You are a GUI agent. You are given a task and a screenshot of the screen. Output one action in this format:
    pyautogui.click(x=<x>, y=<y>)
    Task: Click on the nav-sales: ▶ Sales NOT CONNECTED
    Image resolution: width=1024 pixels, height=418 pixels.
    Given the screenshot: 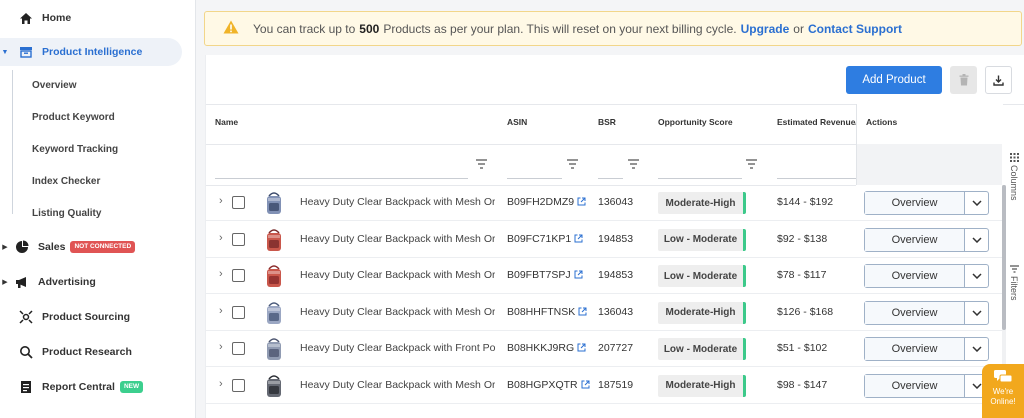 What is the action you would take?
    pyautogui.click(x=91, y=247)
    